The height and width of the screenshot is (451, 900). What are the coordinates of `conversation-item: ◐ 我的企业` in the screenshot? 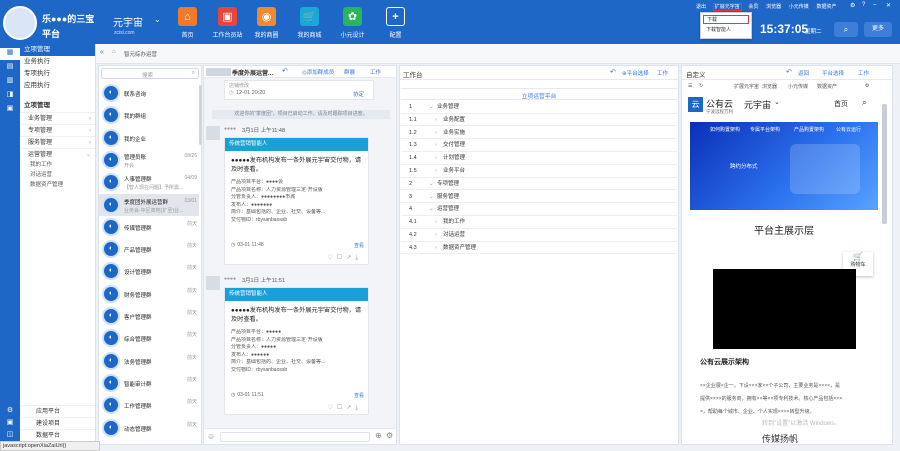 It's located at (149, 138).